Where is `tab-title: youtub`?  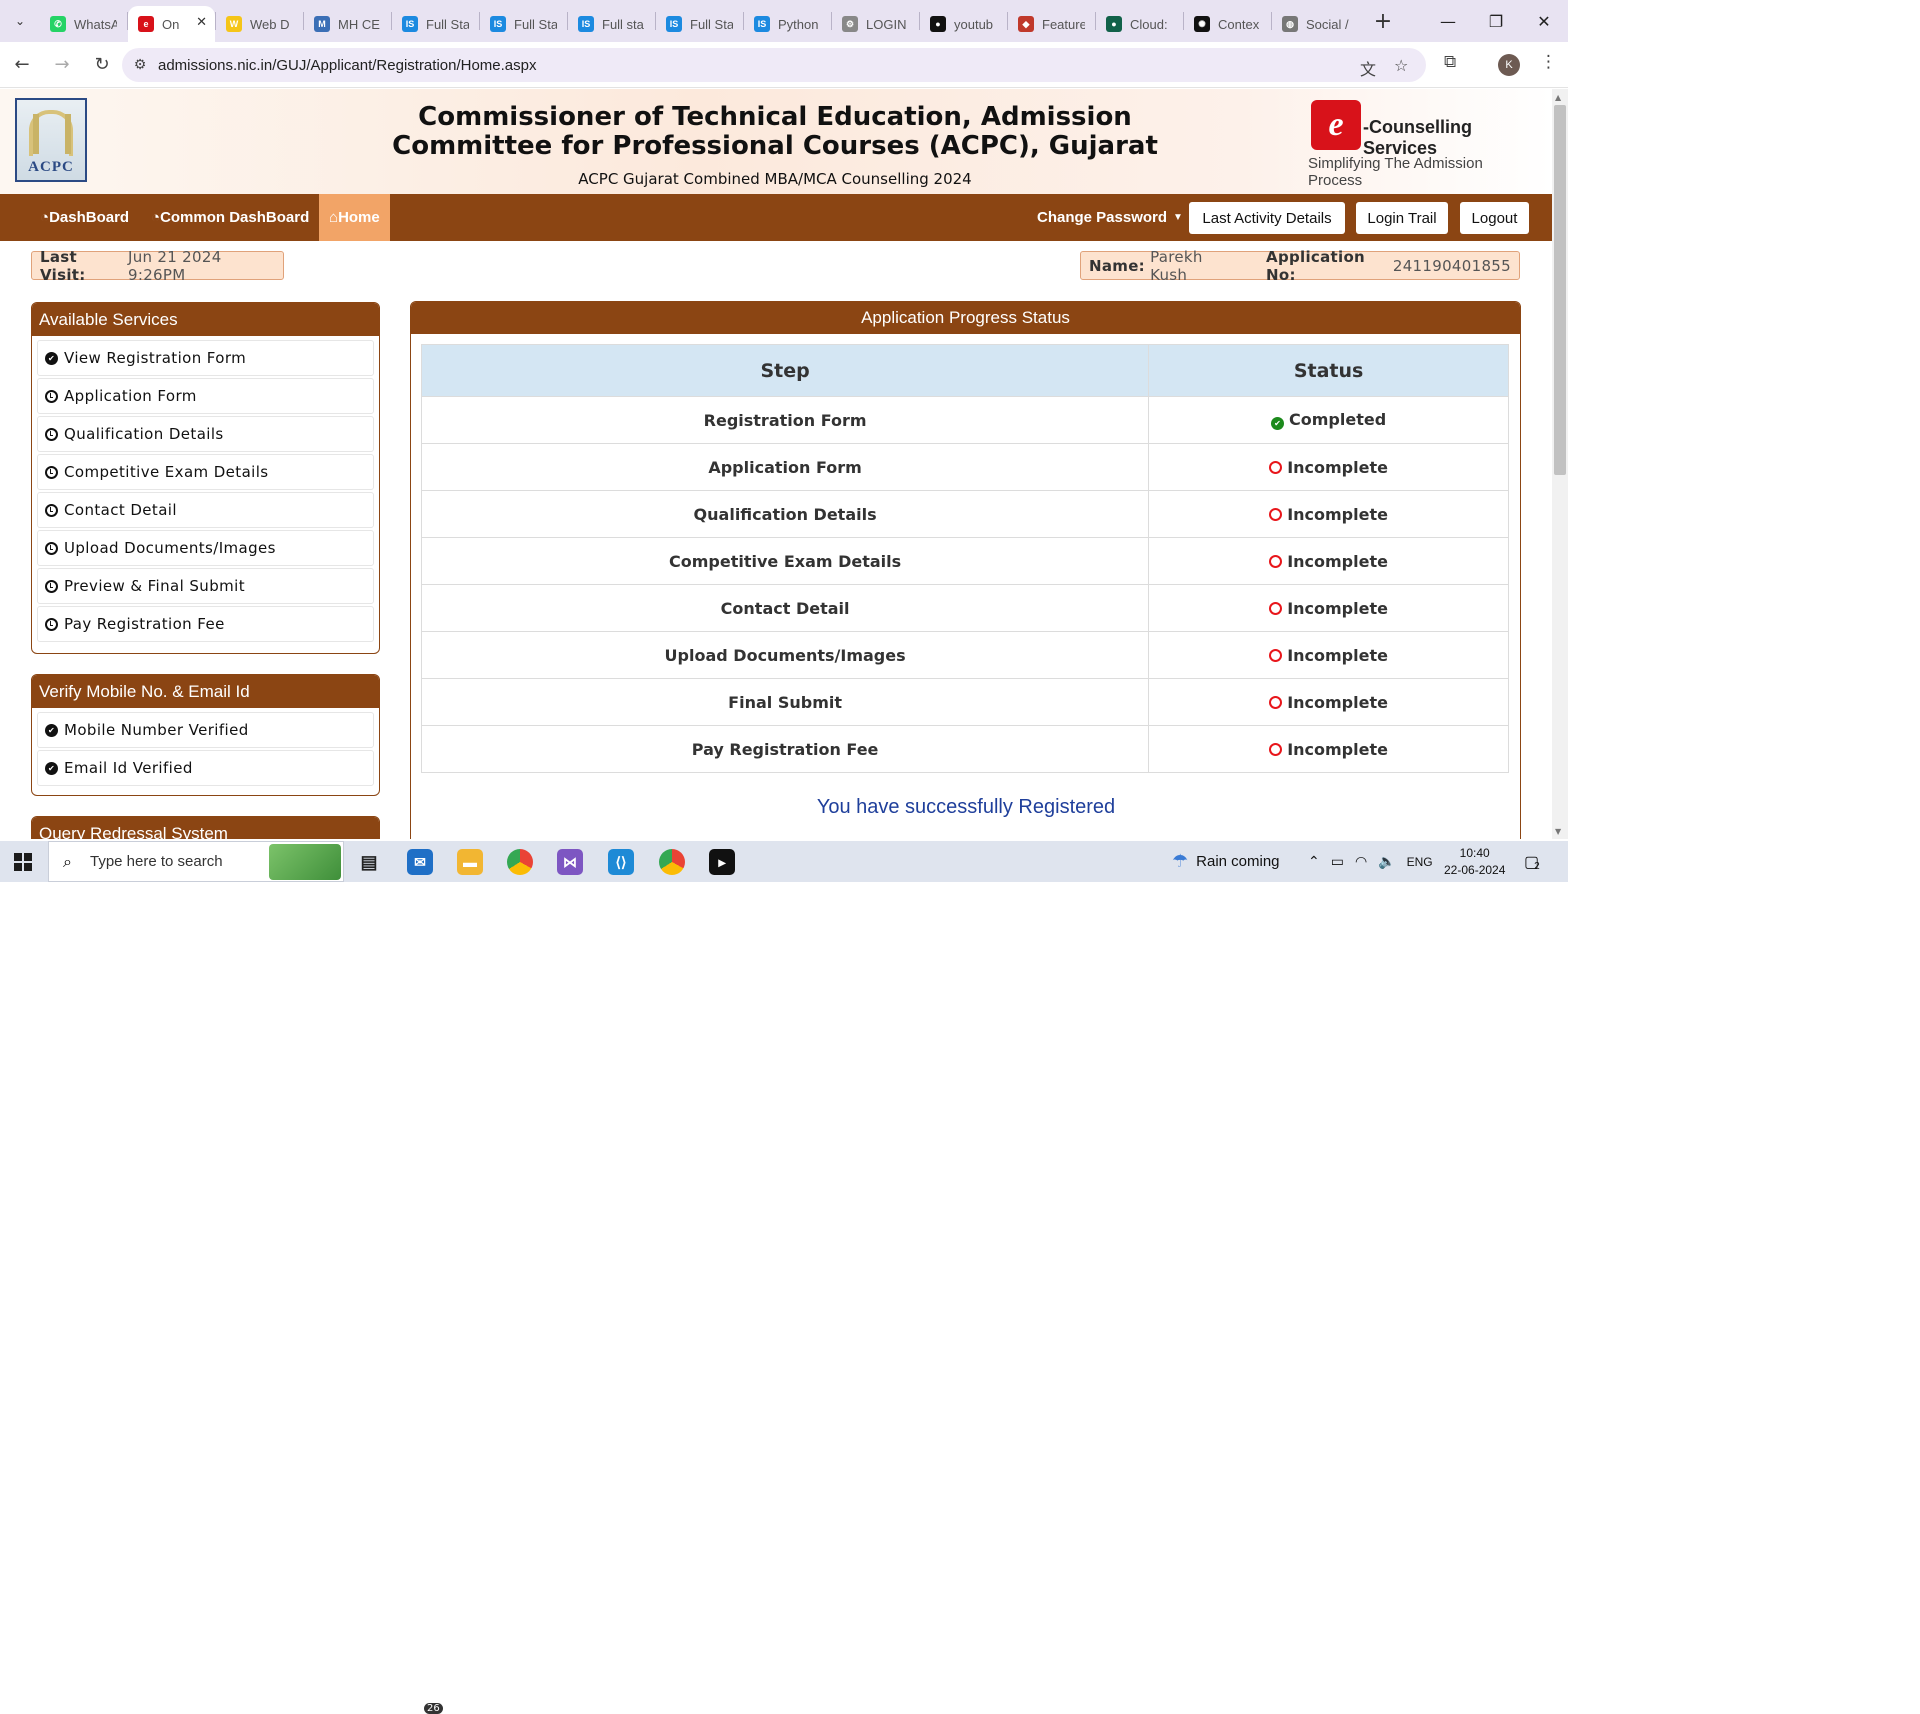
tab-title: youtub is located at coordinates (974, 24).